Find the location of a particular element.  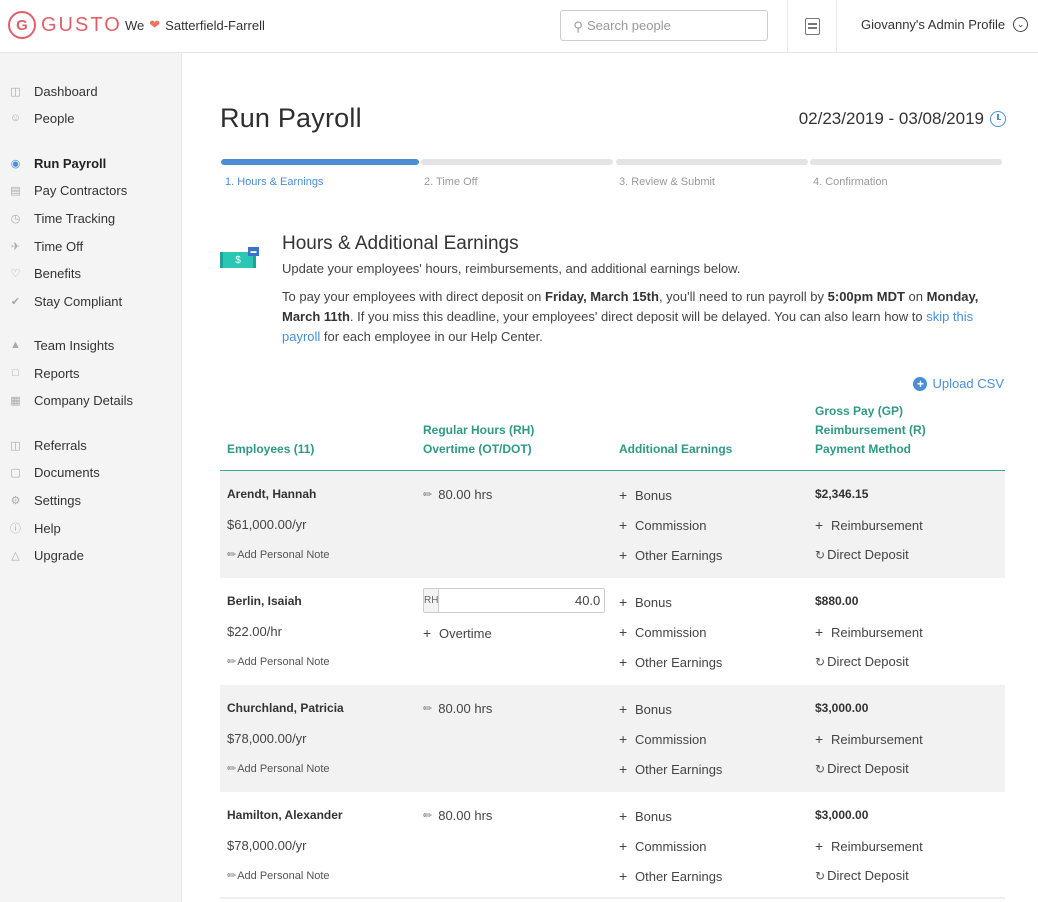

sidebar-item-documents: ▢ Documents is located at coordinates (91, 472).